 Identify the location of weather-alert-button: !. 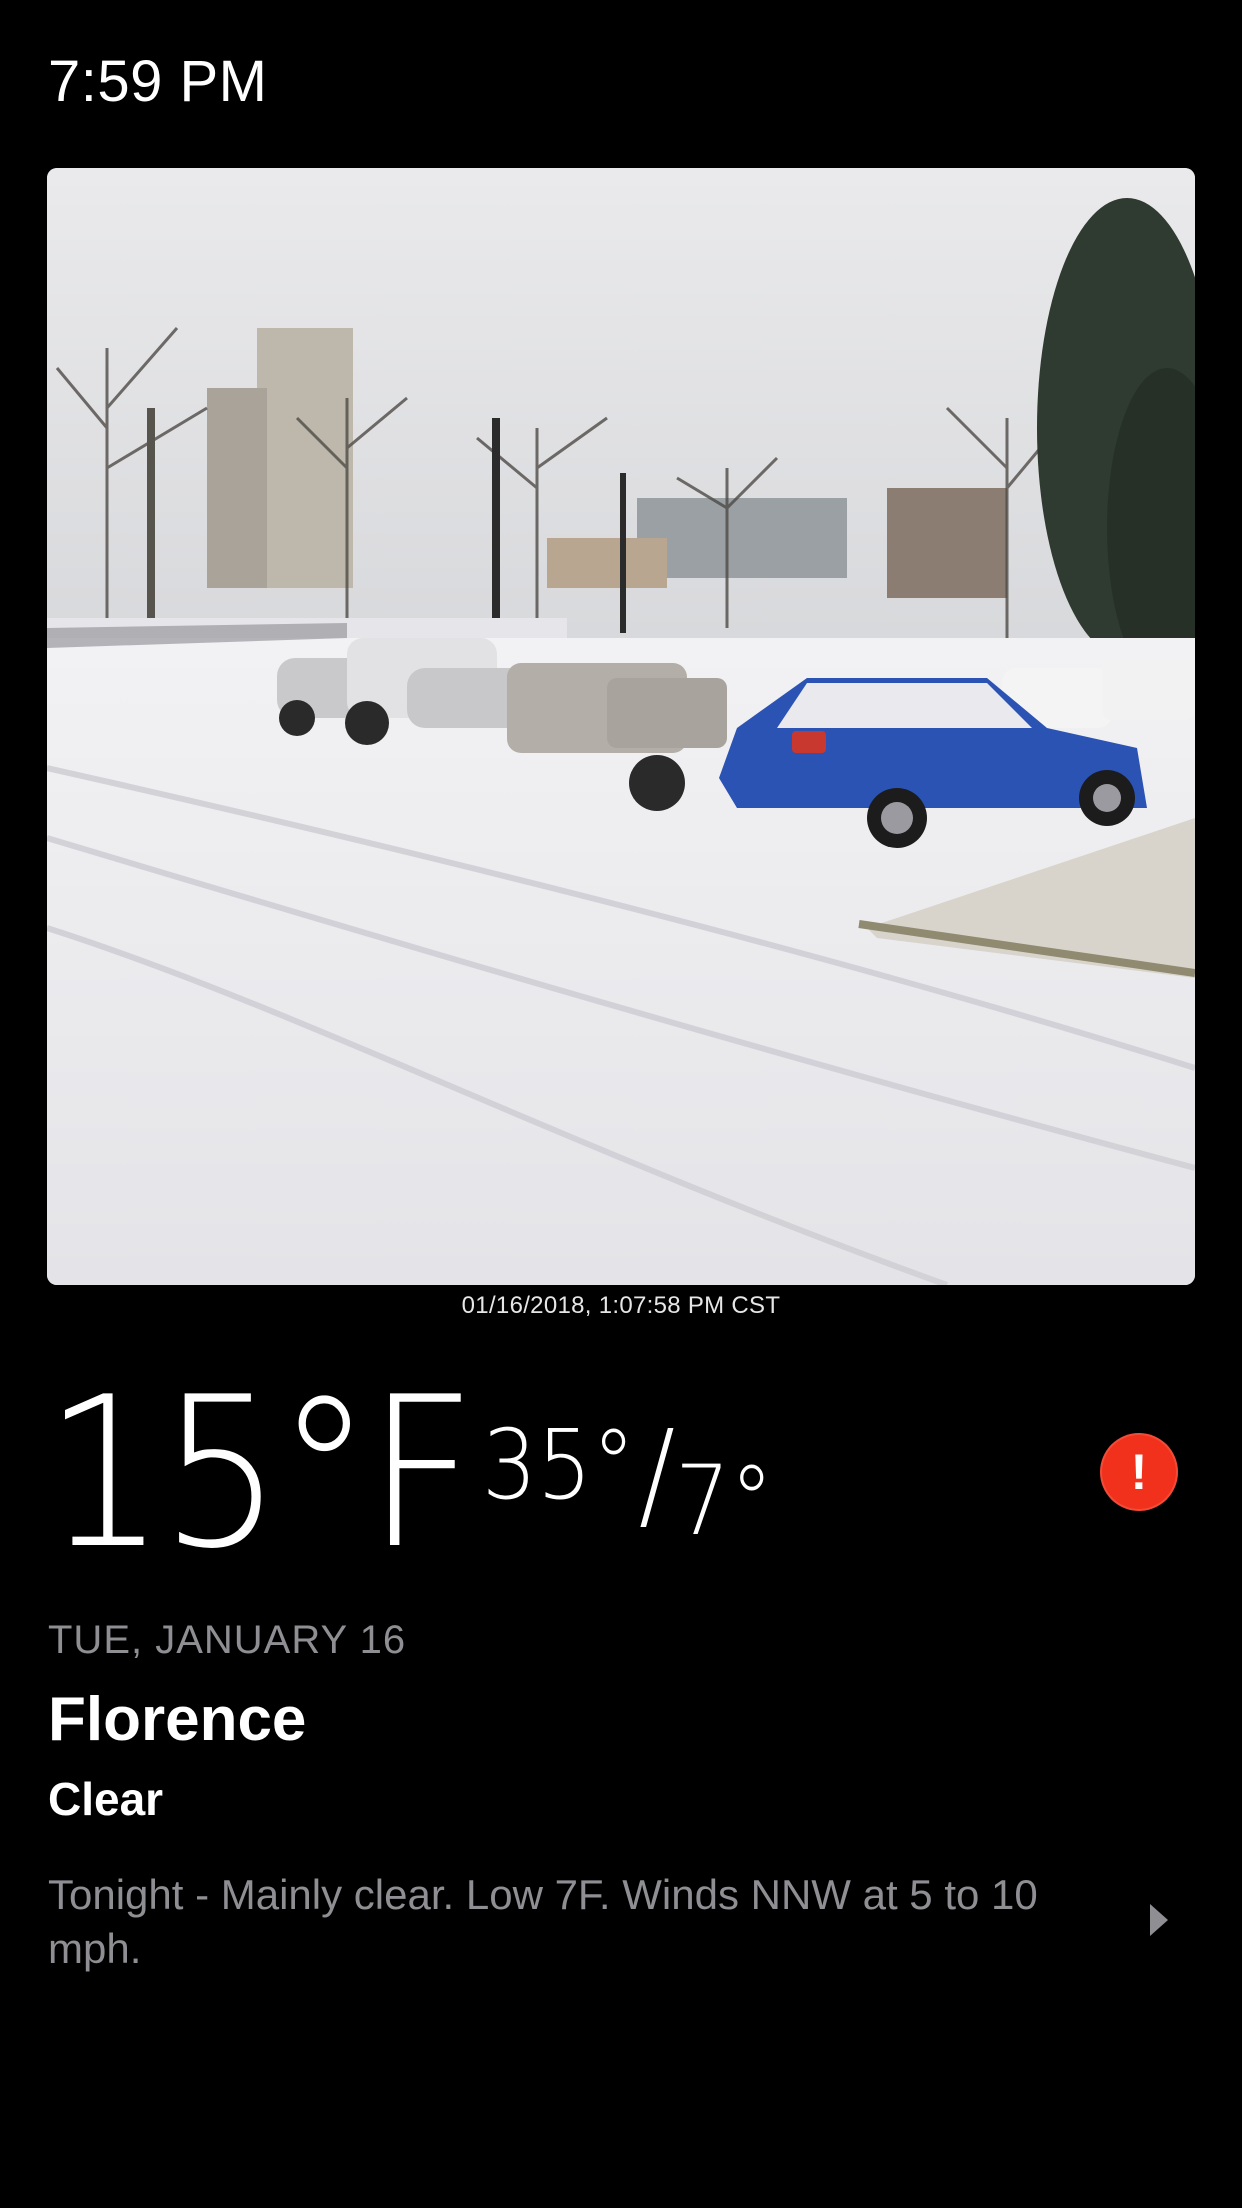
(1139, 1472).